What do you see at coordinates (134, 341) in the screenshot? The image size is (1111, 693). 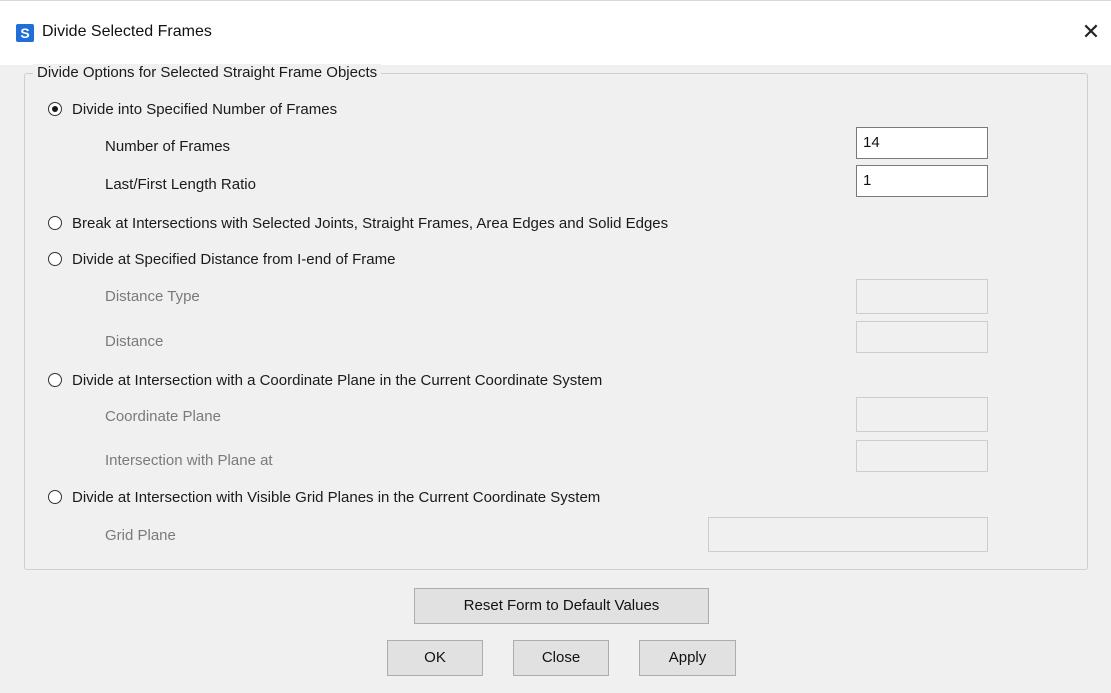 I see `distance-label: Distance` at bounding box center [134, 341].